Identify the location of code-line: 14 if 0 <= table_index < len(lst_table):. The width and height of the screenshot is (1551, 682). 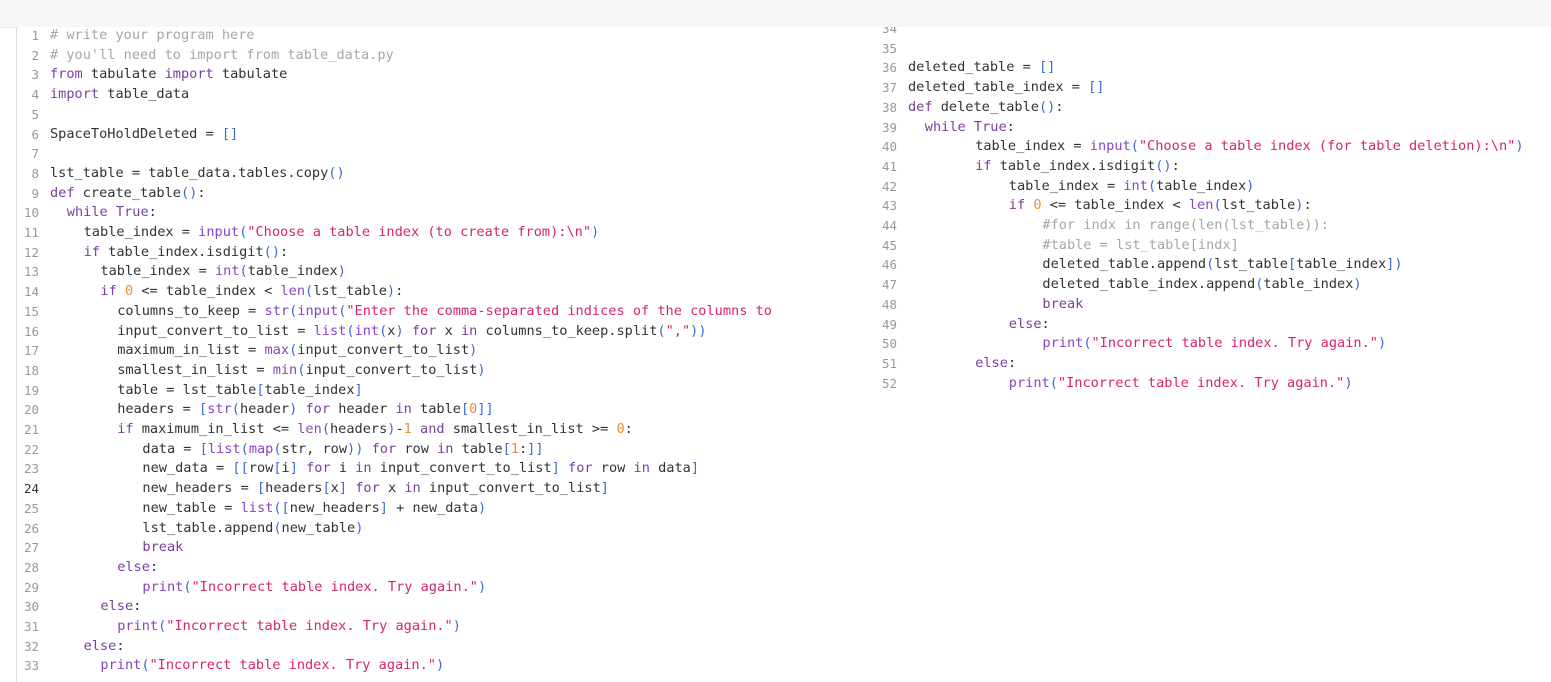
(446, 292).